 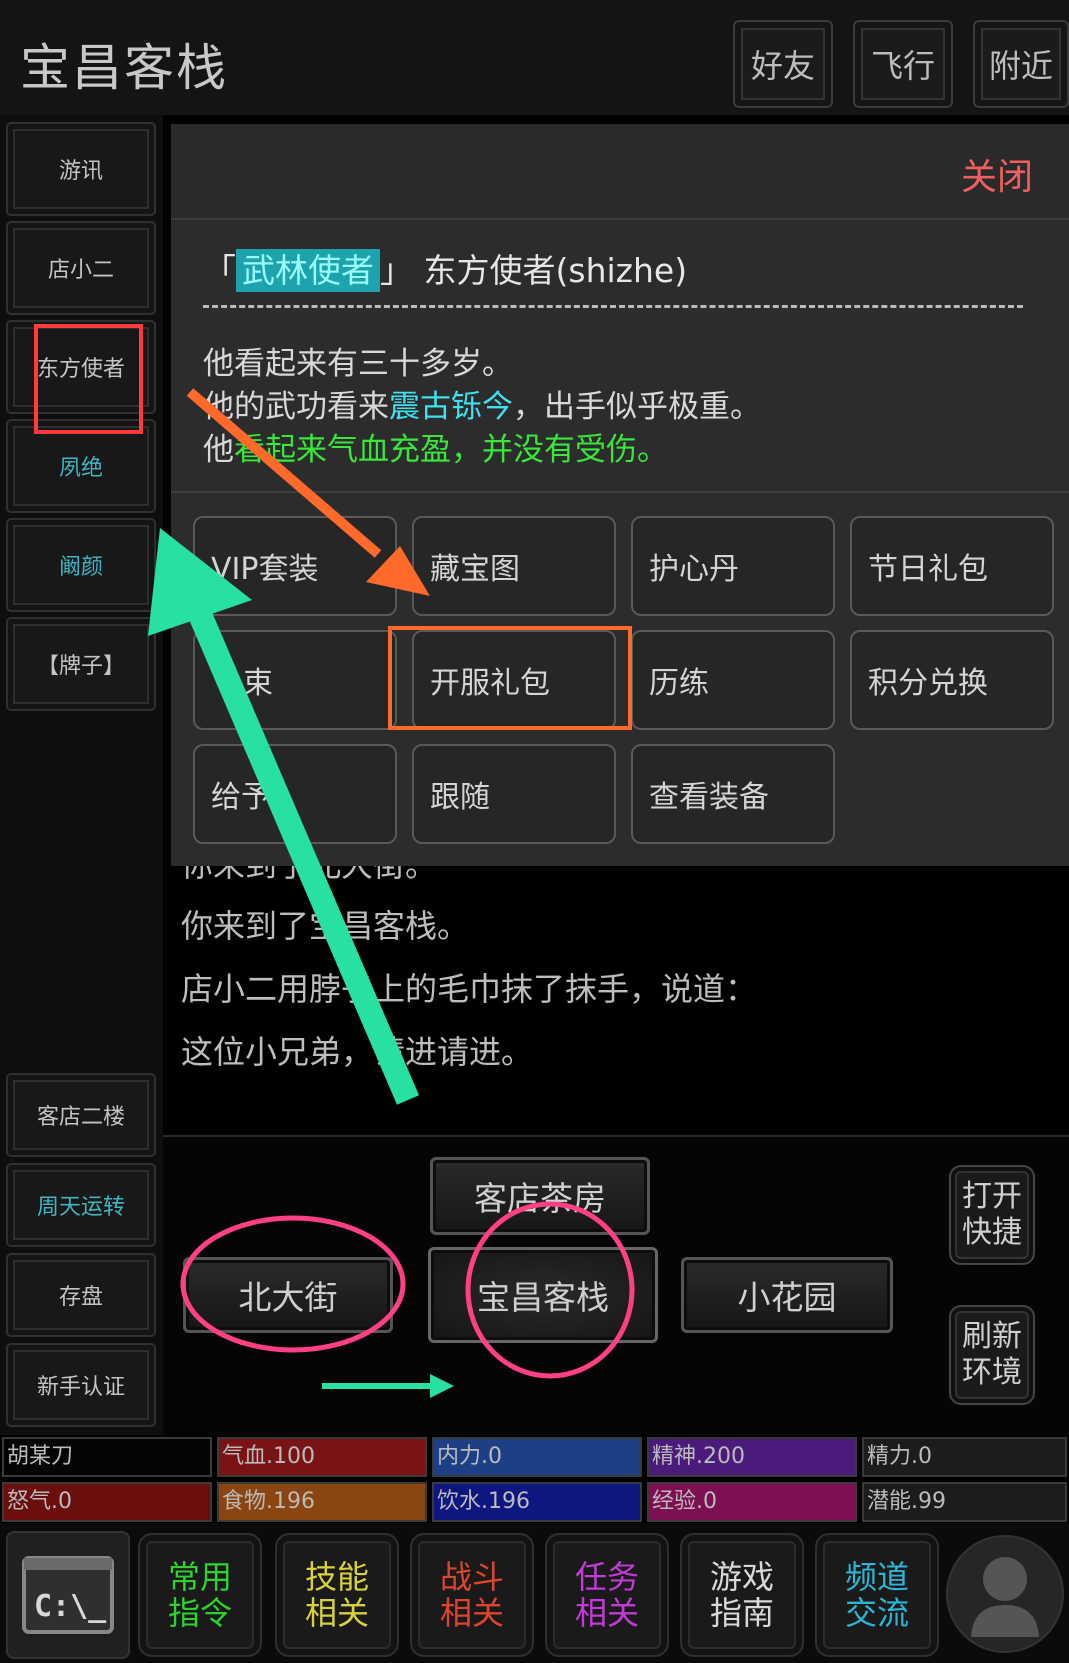 I want to click on quests-button: 任务 相关, so click(x=607, y=1595).